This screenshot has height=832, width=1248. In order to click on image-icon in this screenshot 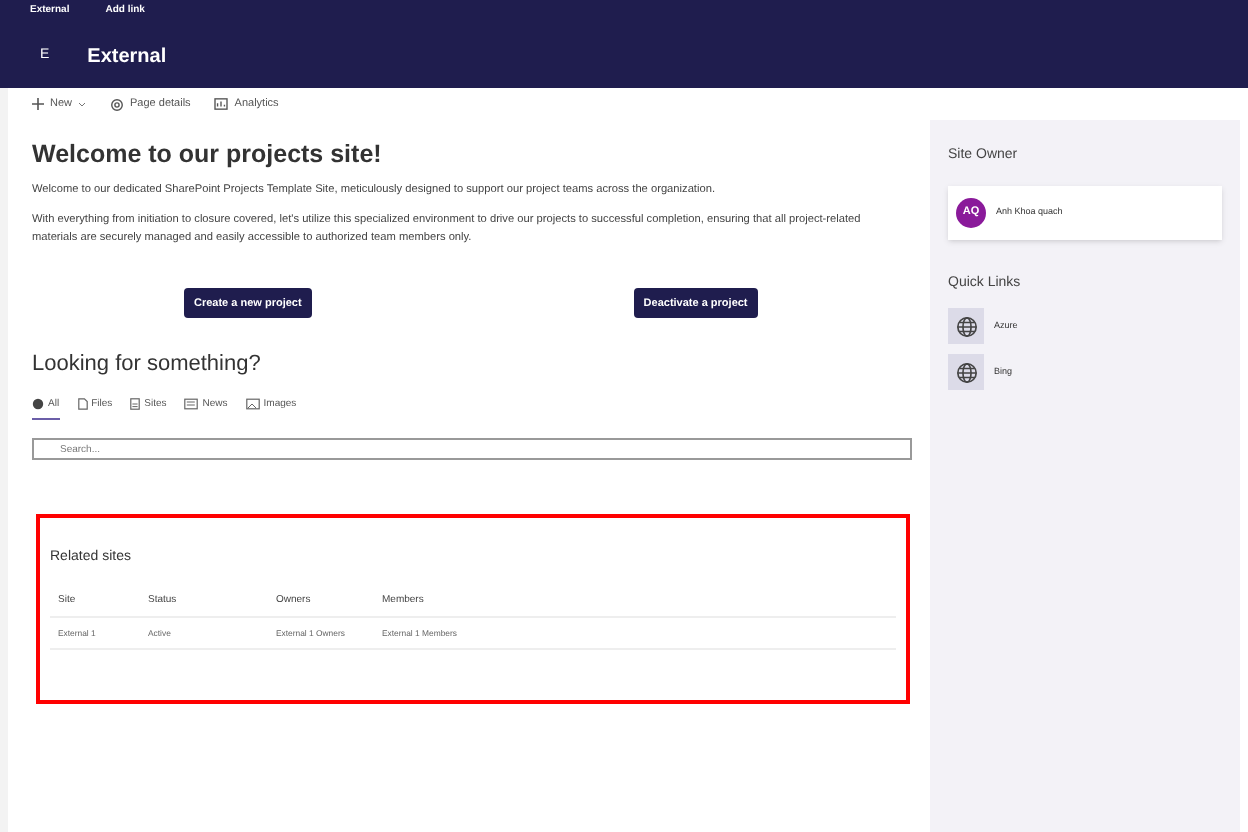, I will do `click(252, 403)`.